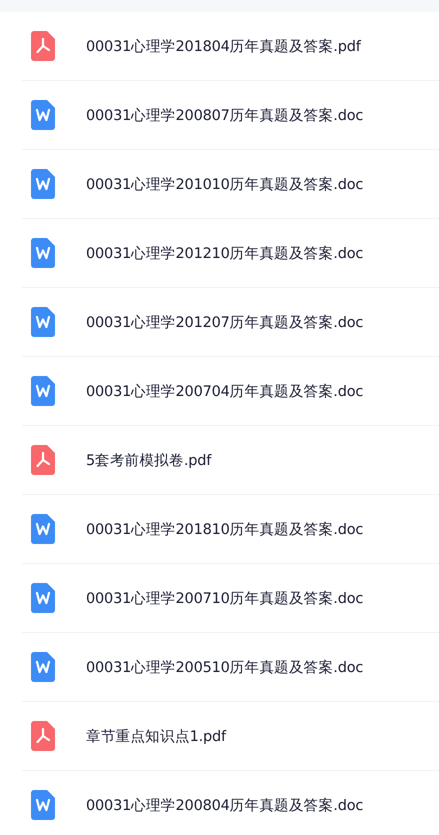 This screenshot has height=835, width=439. I want to click on file-name: 5套考前模拟卷.pdf, so click(149, 460).